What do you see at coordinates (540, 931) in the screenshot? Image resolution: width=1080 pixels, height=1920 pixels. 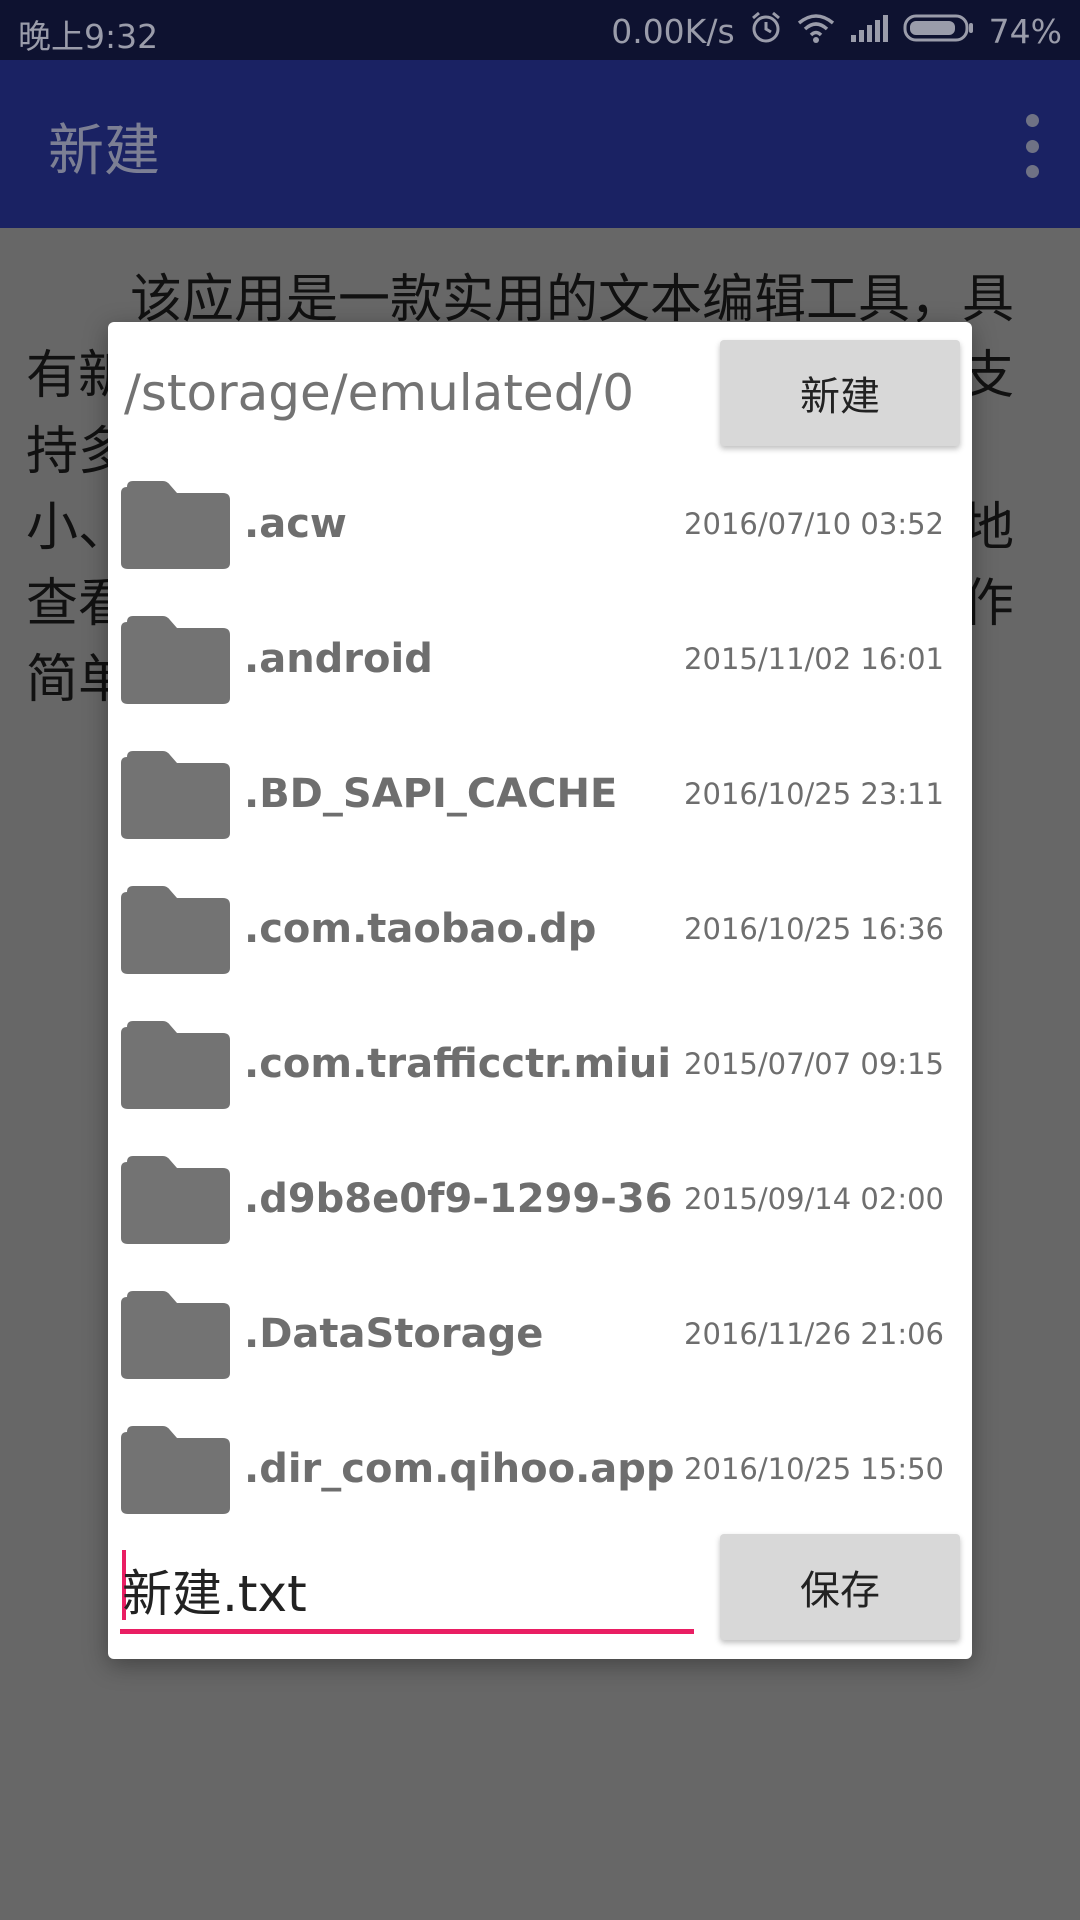 I see `file-row: .com.taobao.dp 2016/10/25 16:36` at bounding box center [540, 931].